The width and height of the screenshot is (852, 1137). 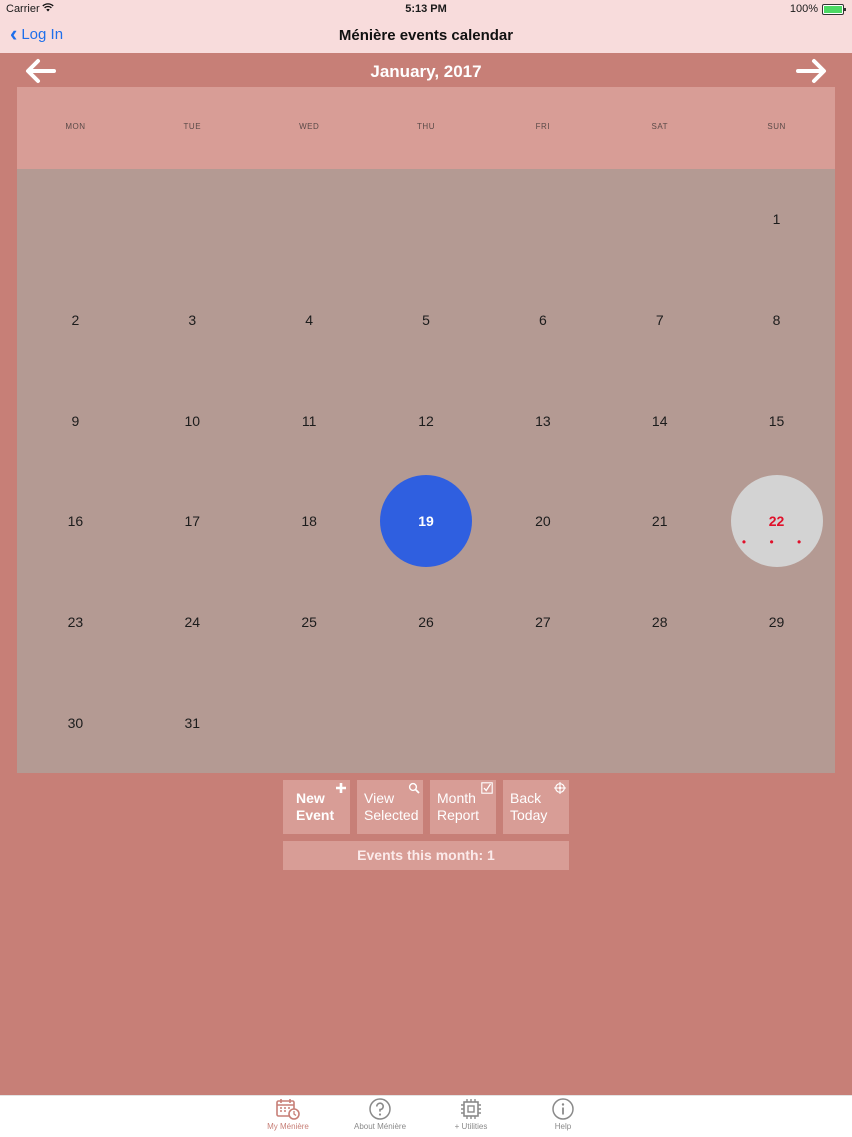 I want to click on day-number: 3, so click(x=192, y=319).